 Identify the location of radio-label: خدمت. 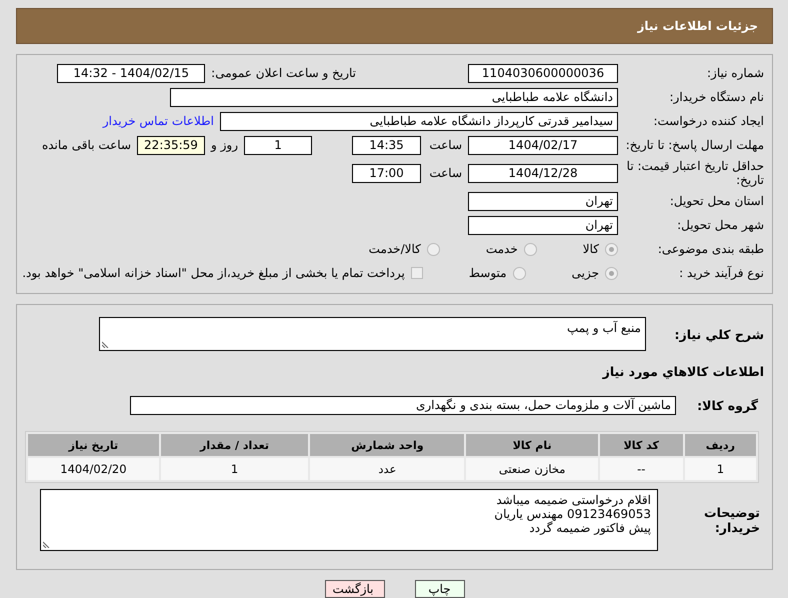
(502, 249).